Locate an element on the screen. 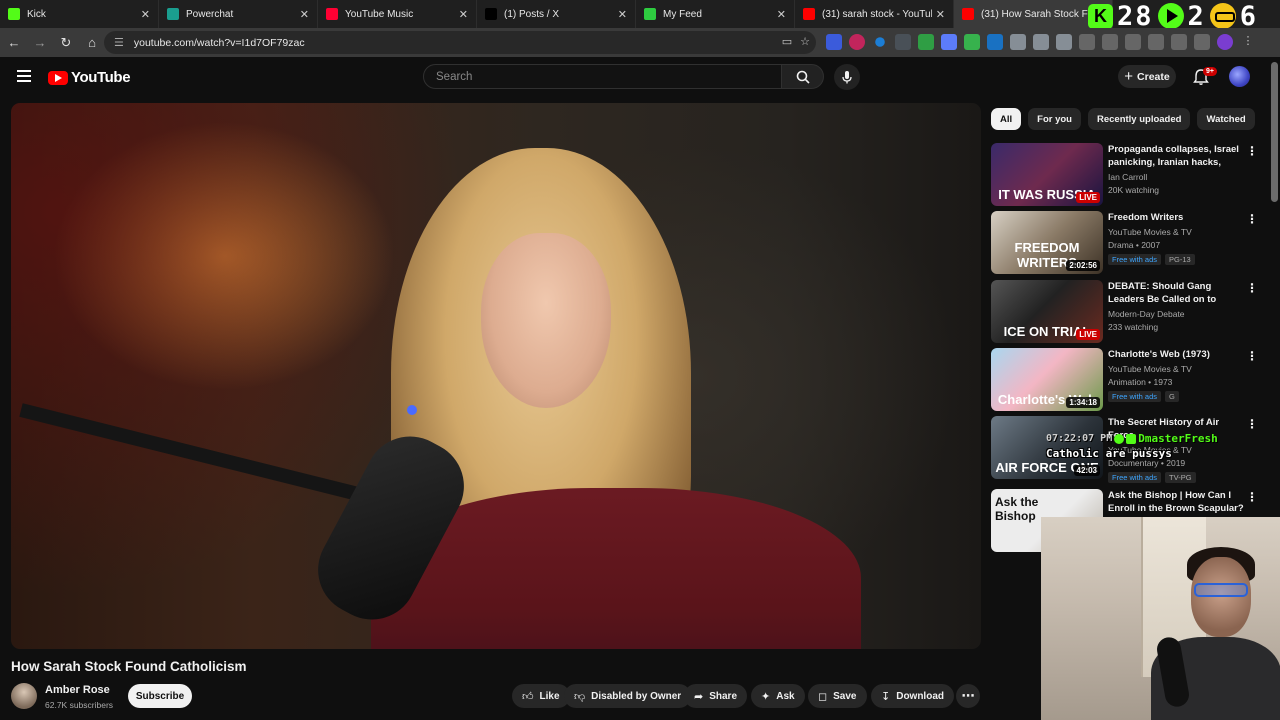  download-button: ↧ Download is located at coordinates (912, 696).